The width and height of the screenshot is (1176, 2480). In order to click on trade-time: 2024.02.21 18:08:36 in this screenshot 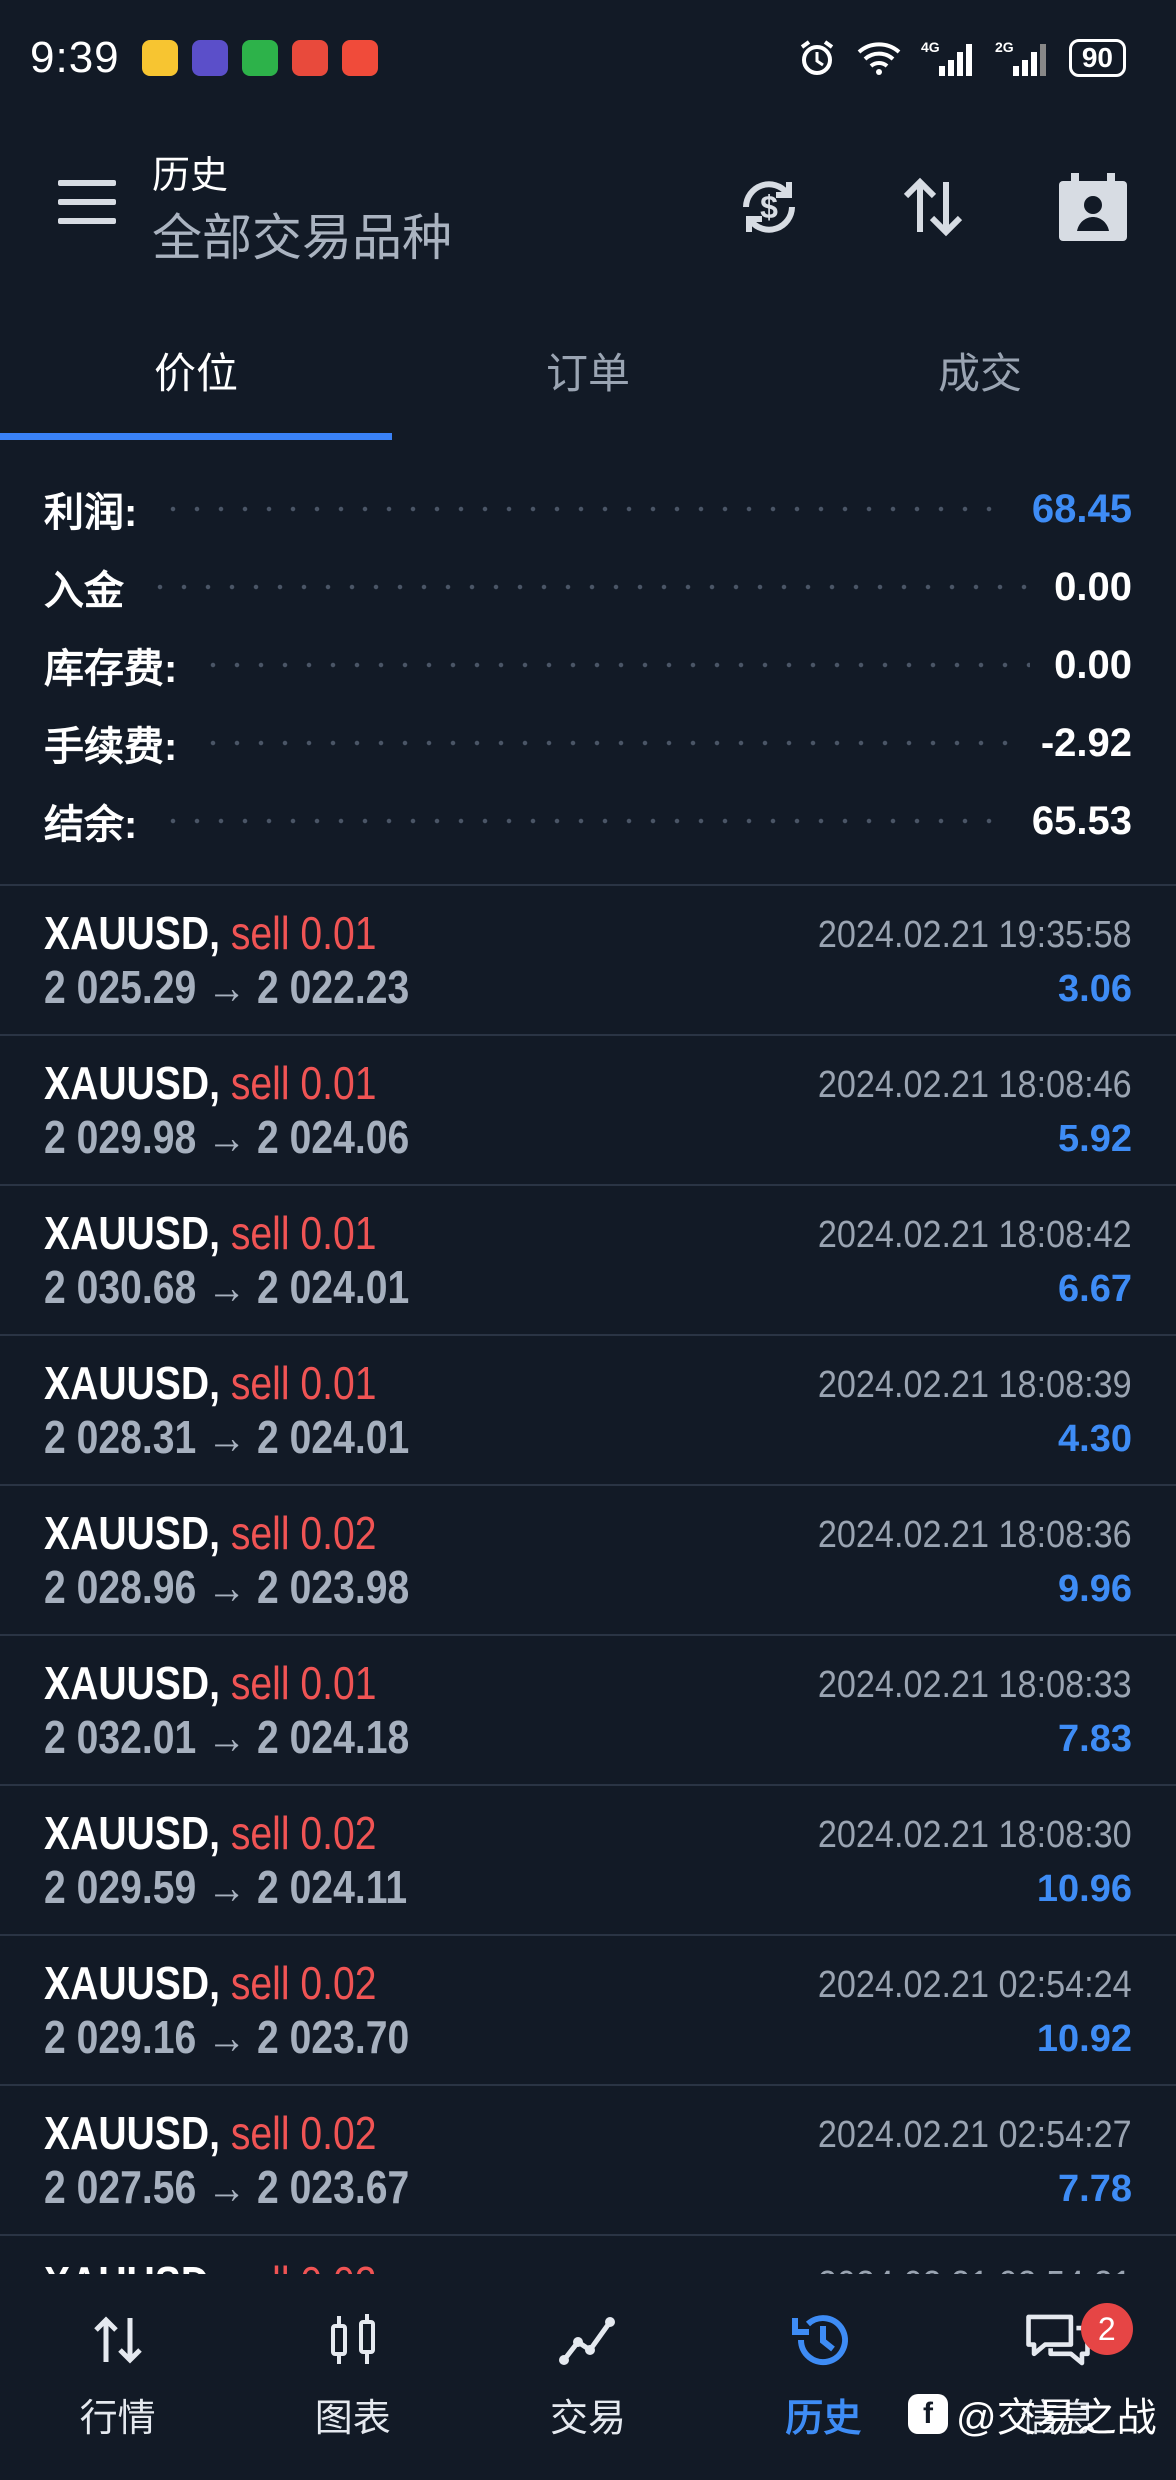, I will do `click(975, 1535)`.